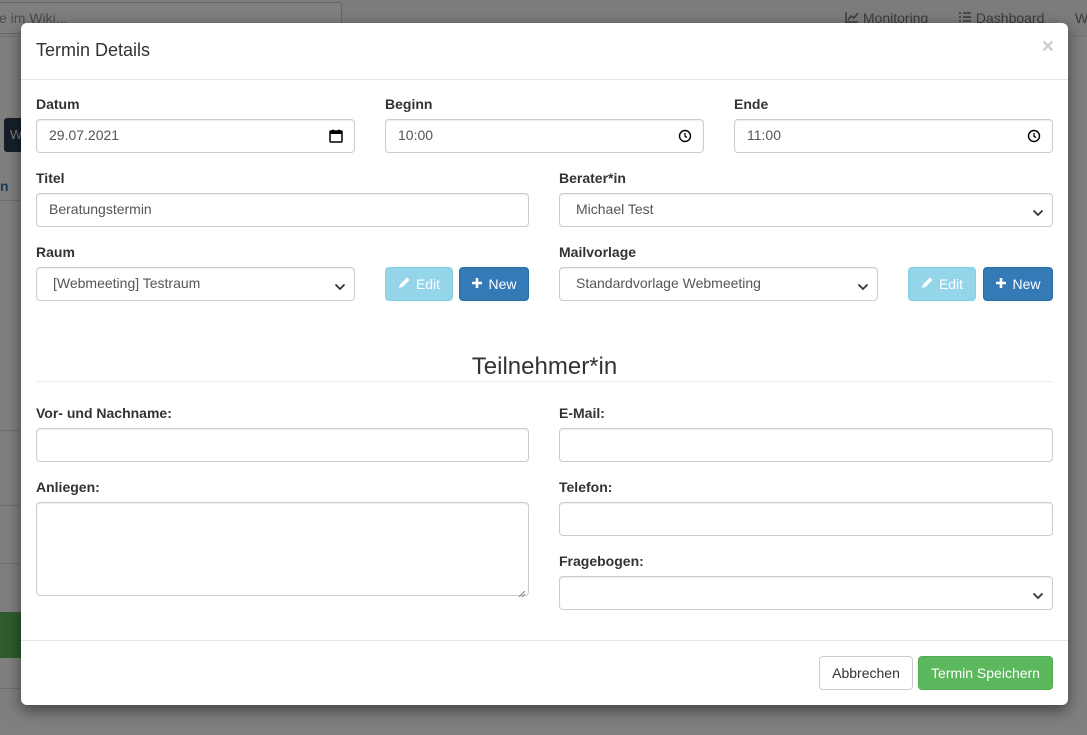 The height and width of the screenshot is (735, 1087). Describe the element at coordinates (58, 104) in the screenshot. I see `datum-label: Datum` at that location.